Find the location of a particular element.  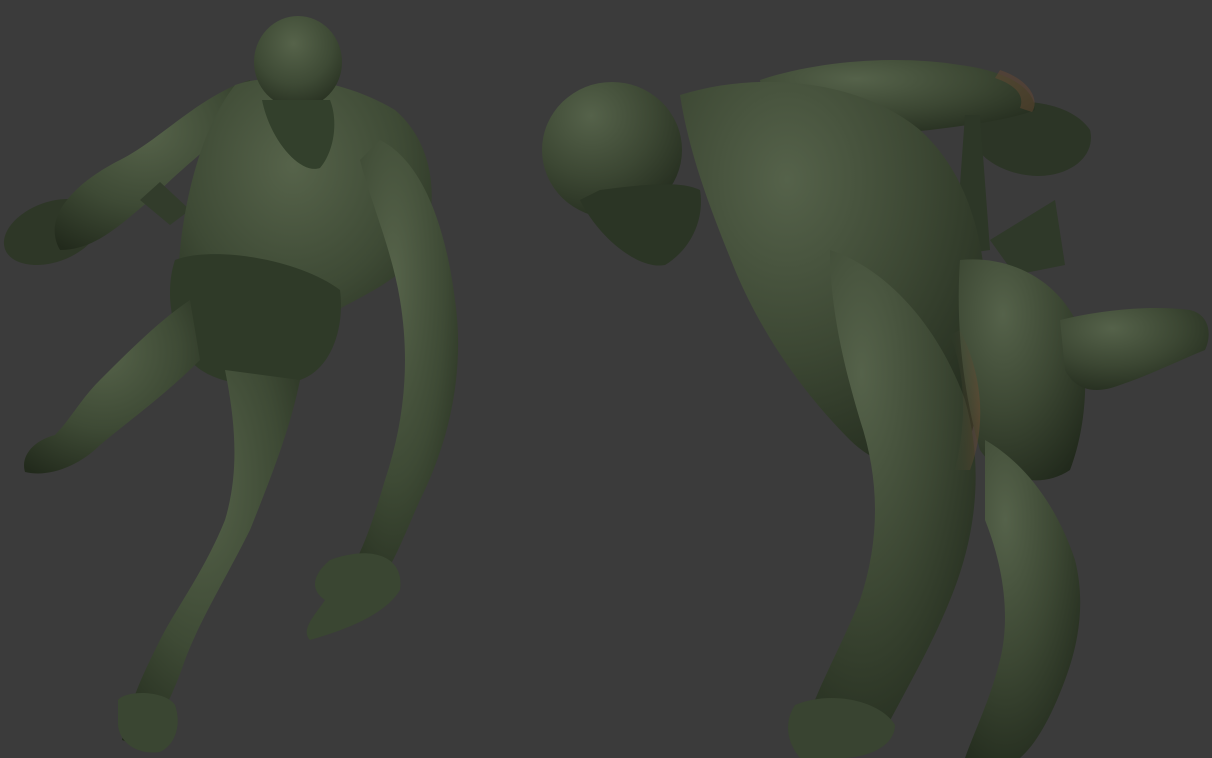

extended-leg-mesh is located at coordinates (1134, 349).